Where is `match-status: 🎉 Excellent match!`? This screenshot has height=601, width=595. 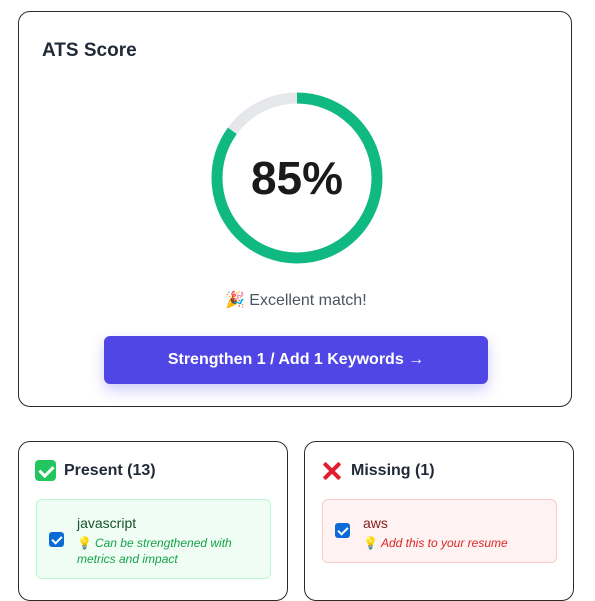
match-status: 🎉 Excellent match! is located at coordinates (296, 300).